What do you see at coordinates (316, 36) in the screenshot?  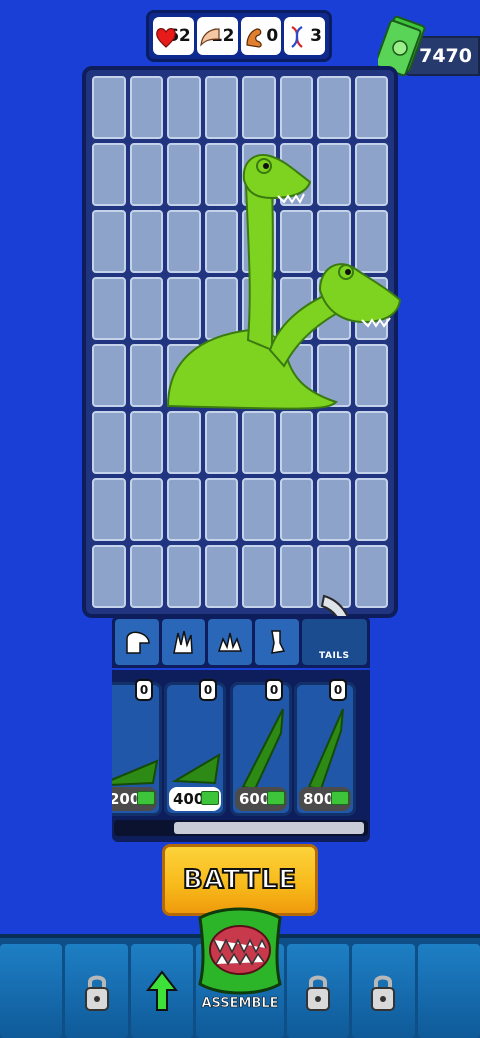 I see `resource-dna-value: 3` at bounding box center [316, 36].